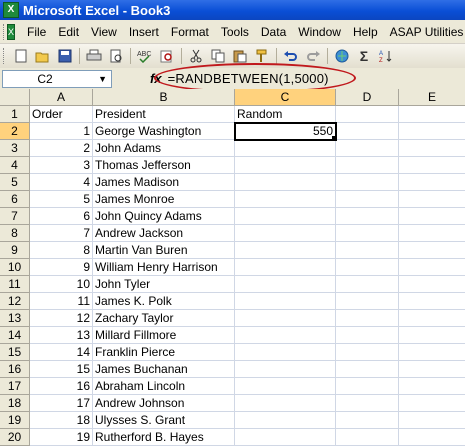  I want to click on cell-a: Order, so click(61, 114).